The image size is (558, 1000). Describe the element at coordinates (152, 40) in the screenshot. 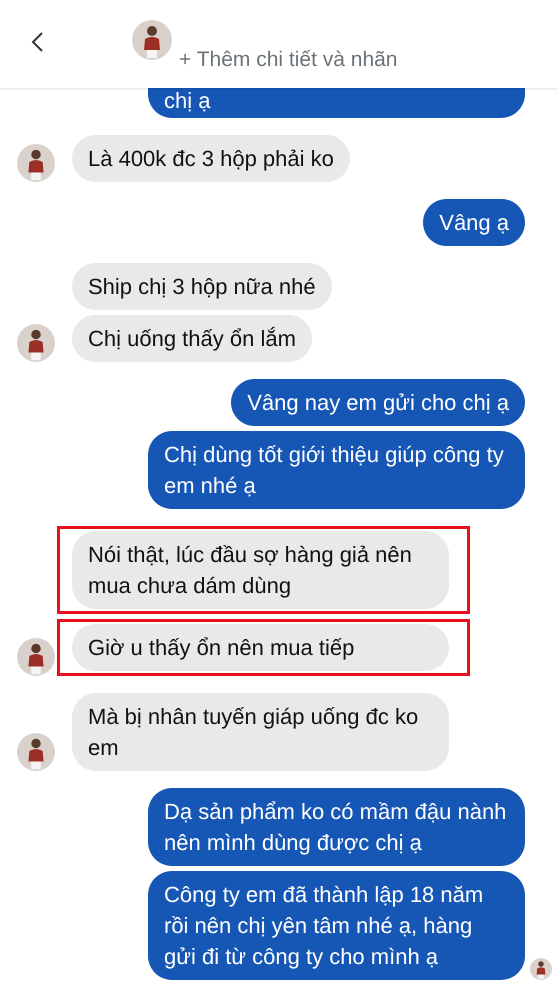

I see `contact-avatar` at that location.